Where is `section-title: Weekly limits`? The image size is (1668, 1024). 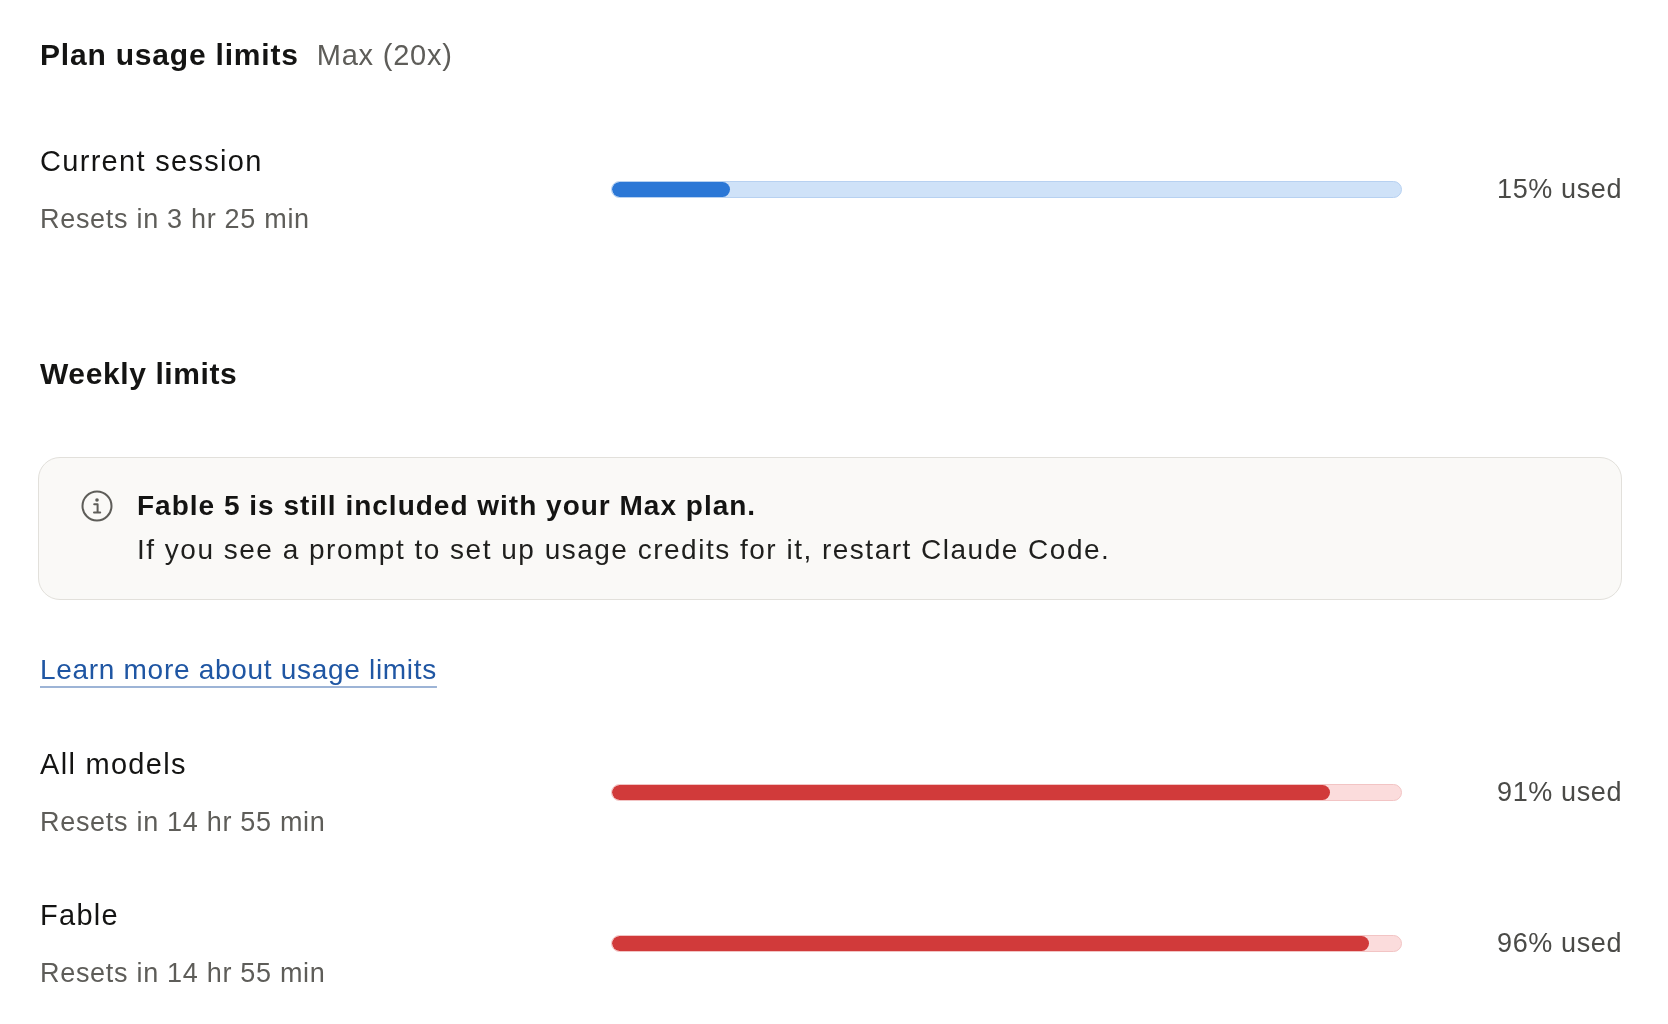
section-title: Weekly limits is located at coordinates (139, 373).